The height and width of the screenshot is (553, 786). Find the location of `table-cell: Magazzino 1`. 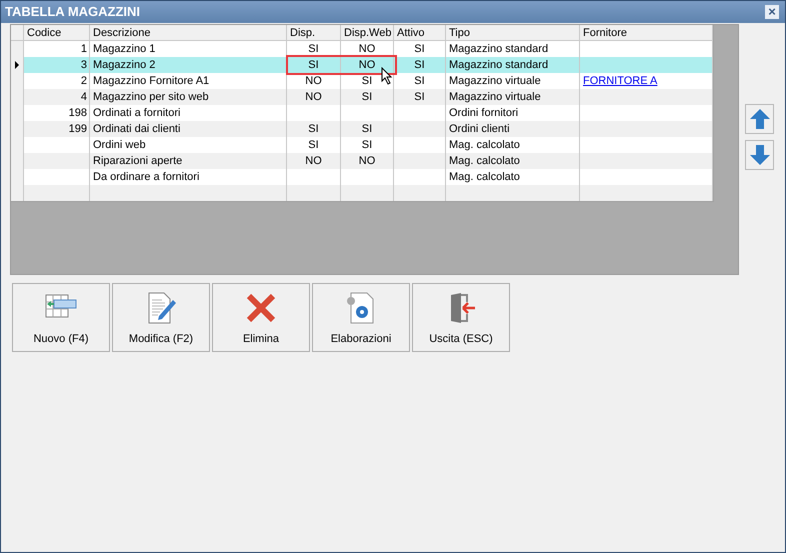

table-cell: Magazzino 1 is located at coordinates (124, 49).